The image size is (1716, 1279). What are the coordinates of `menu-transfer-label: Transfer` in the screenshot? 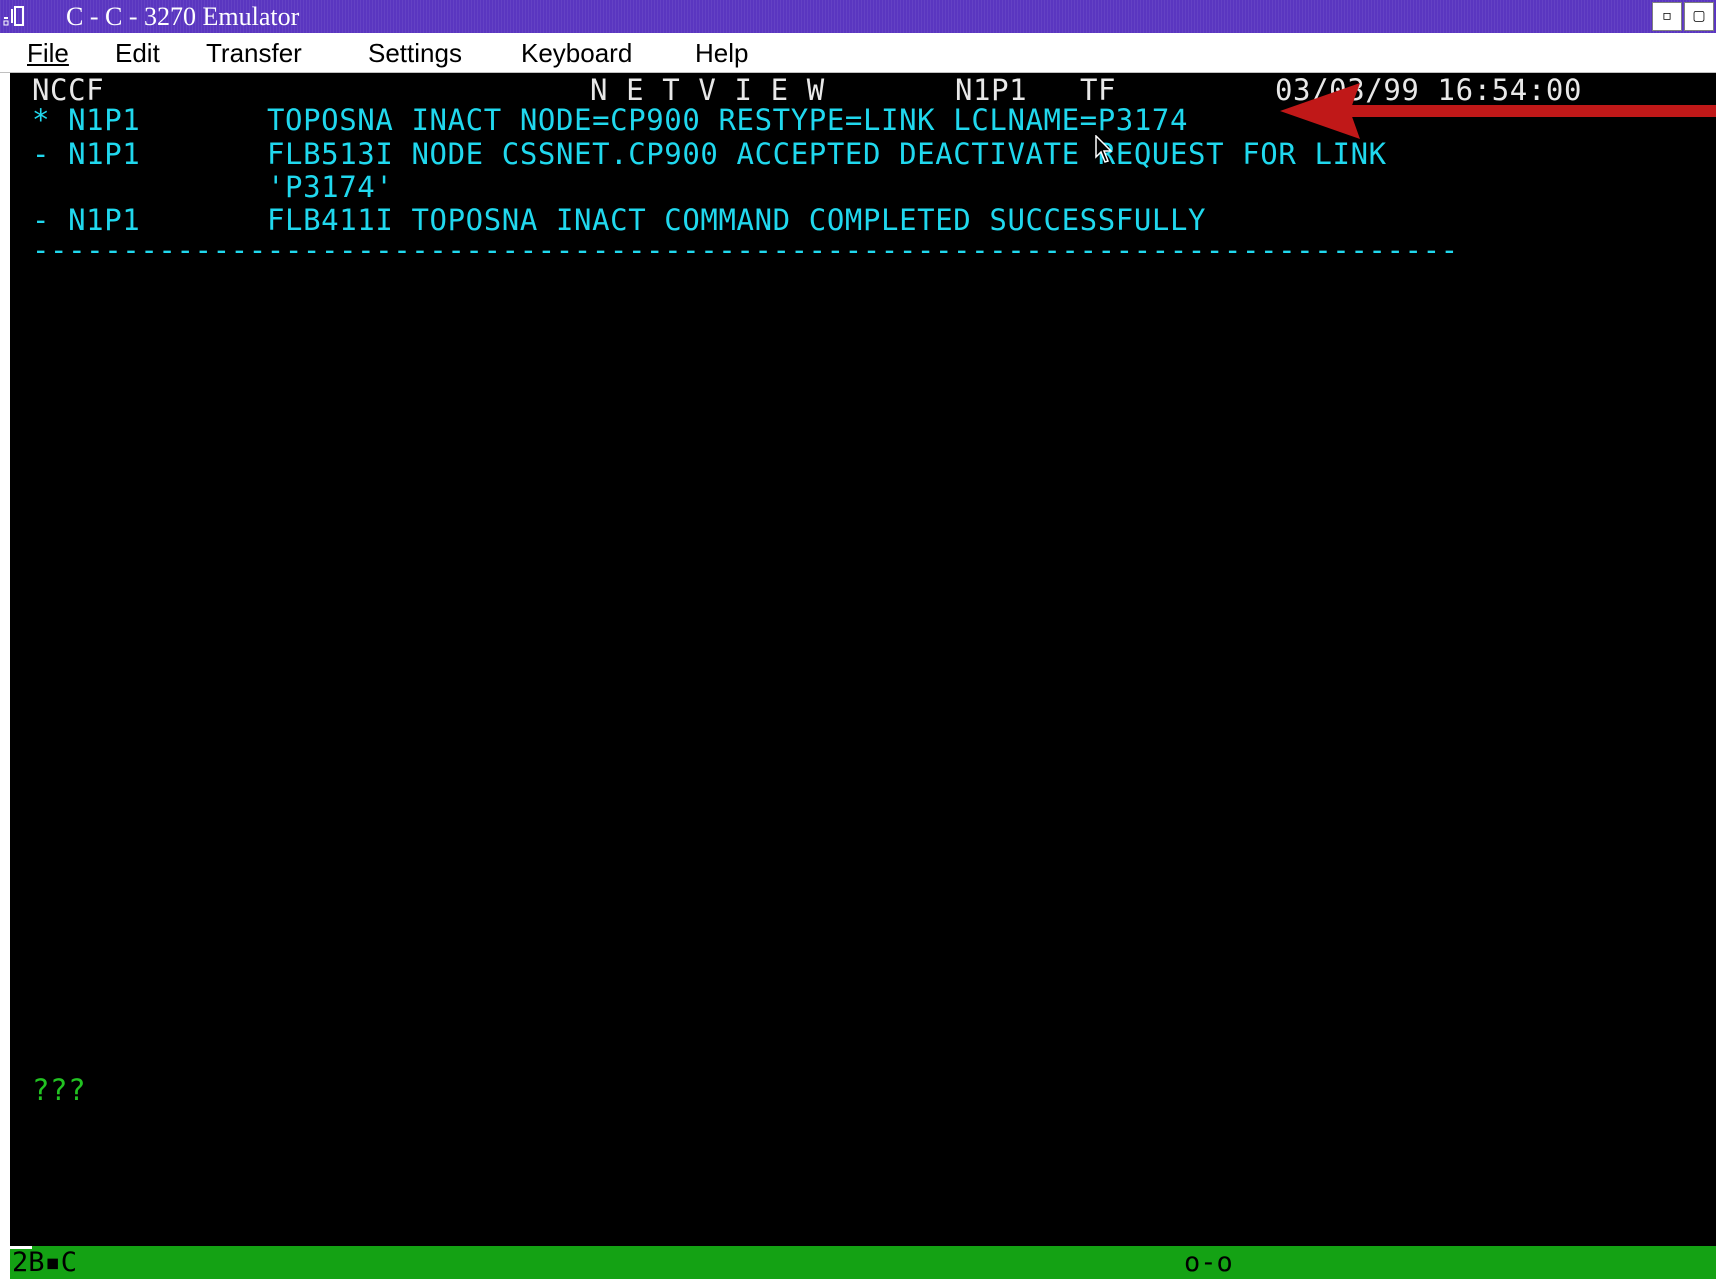 It's located at (254, 53).